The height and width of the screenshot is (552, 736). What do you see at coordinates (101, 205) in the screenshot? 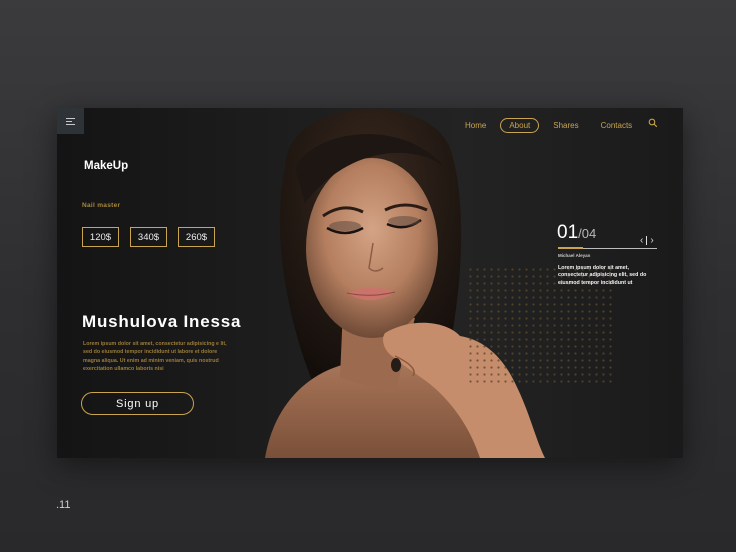
I see `subtitle: Nail master` at bounding box center [101, 205].